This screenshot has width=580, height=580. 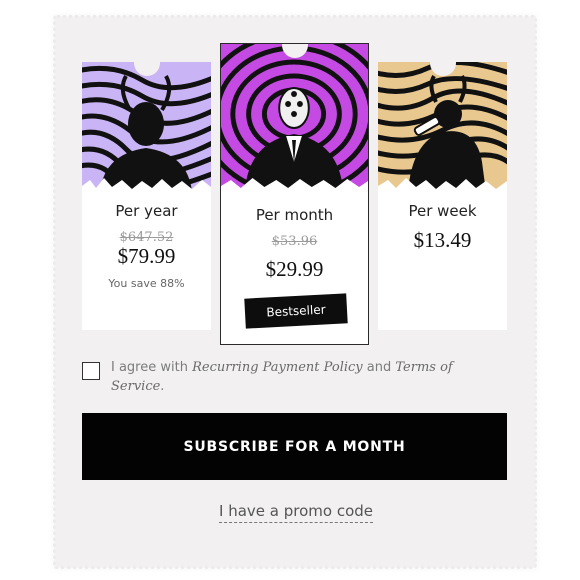 What do you see at coordinates (146, 196) in the screenshot?
I see `plan-card-year: Per year $647.52 $79.99 You save 88%` at bounding box center [146, 196].